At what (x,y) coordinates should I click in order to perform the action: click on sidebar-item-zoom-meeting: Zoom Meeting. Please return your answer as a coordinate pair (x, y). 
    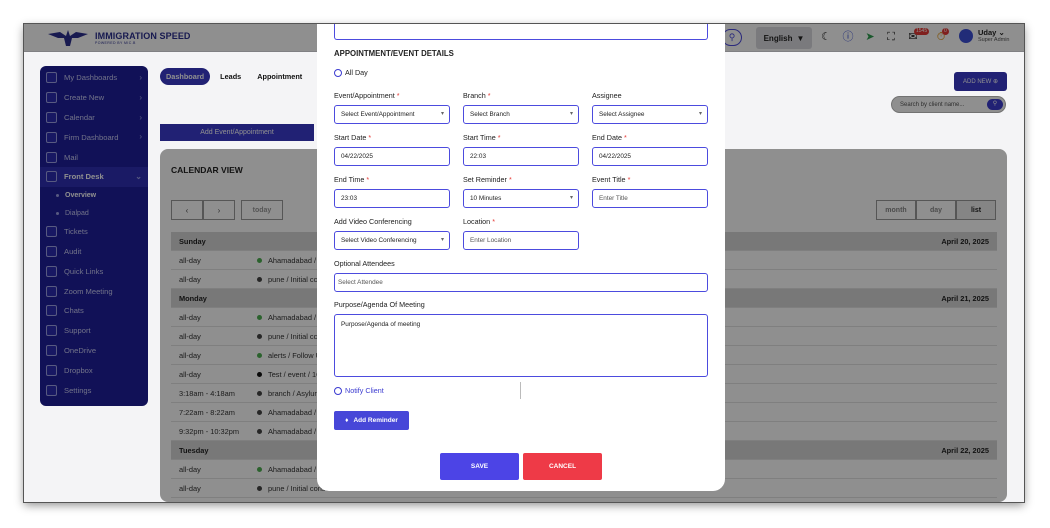
    Looking at the image, I should click on (94, 291).